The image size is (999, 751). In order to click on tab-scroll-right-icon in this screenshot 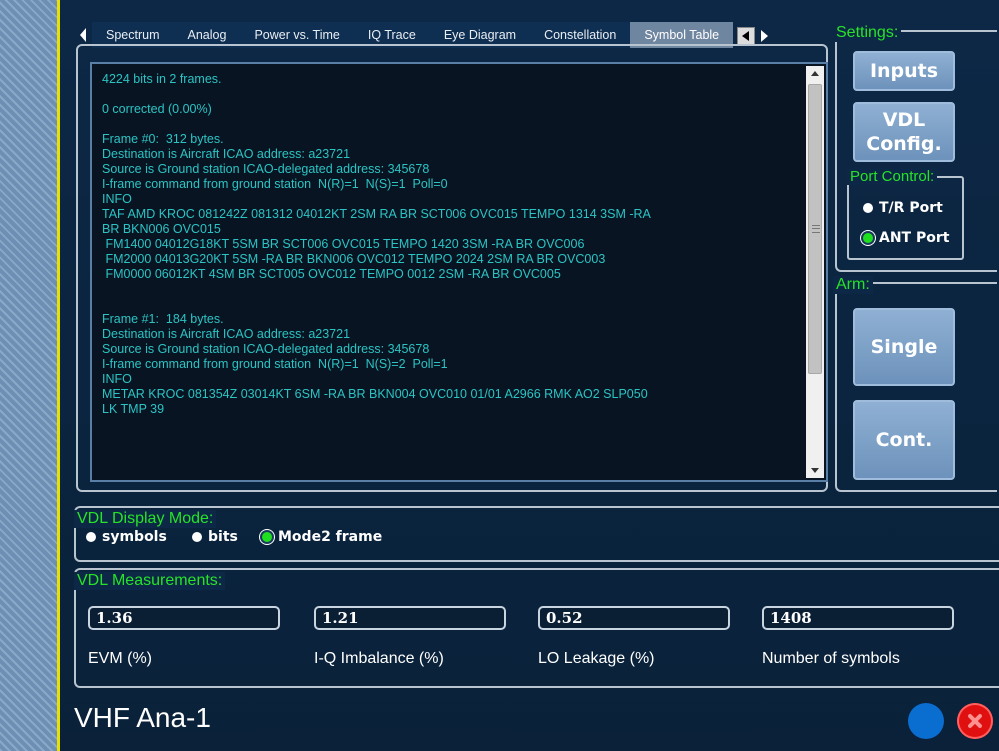, I will do `click(765, 36)`.